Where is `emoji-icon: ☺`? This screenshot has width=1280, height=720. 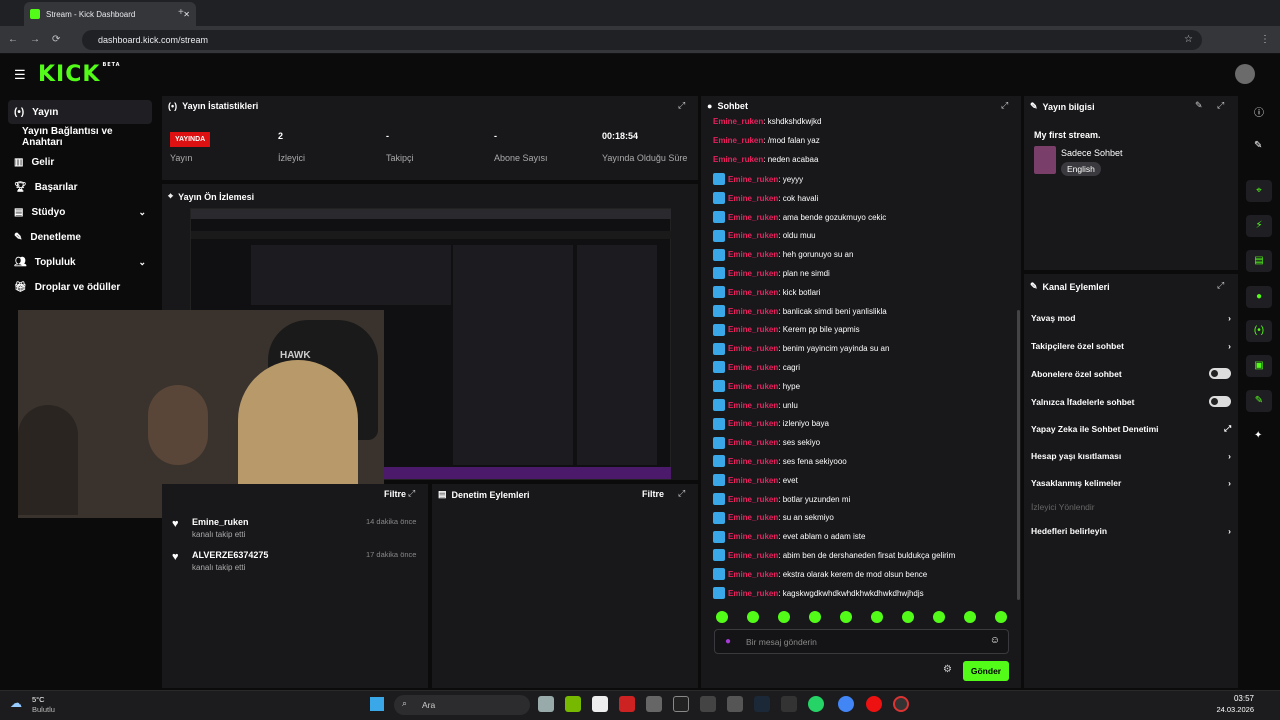 emoji-icon: ☺ is located at coordinates (995, 640).